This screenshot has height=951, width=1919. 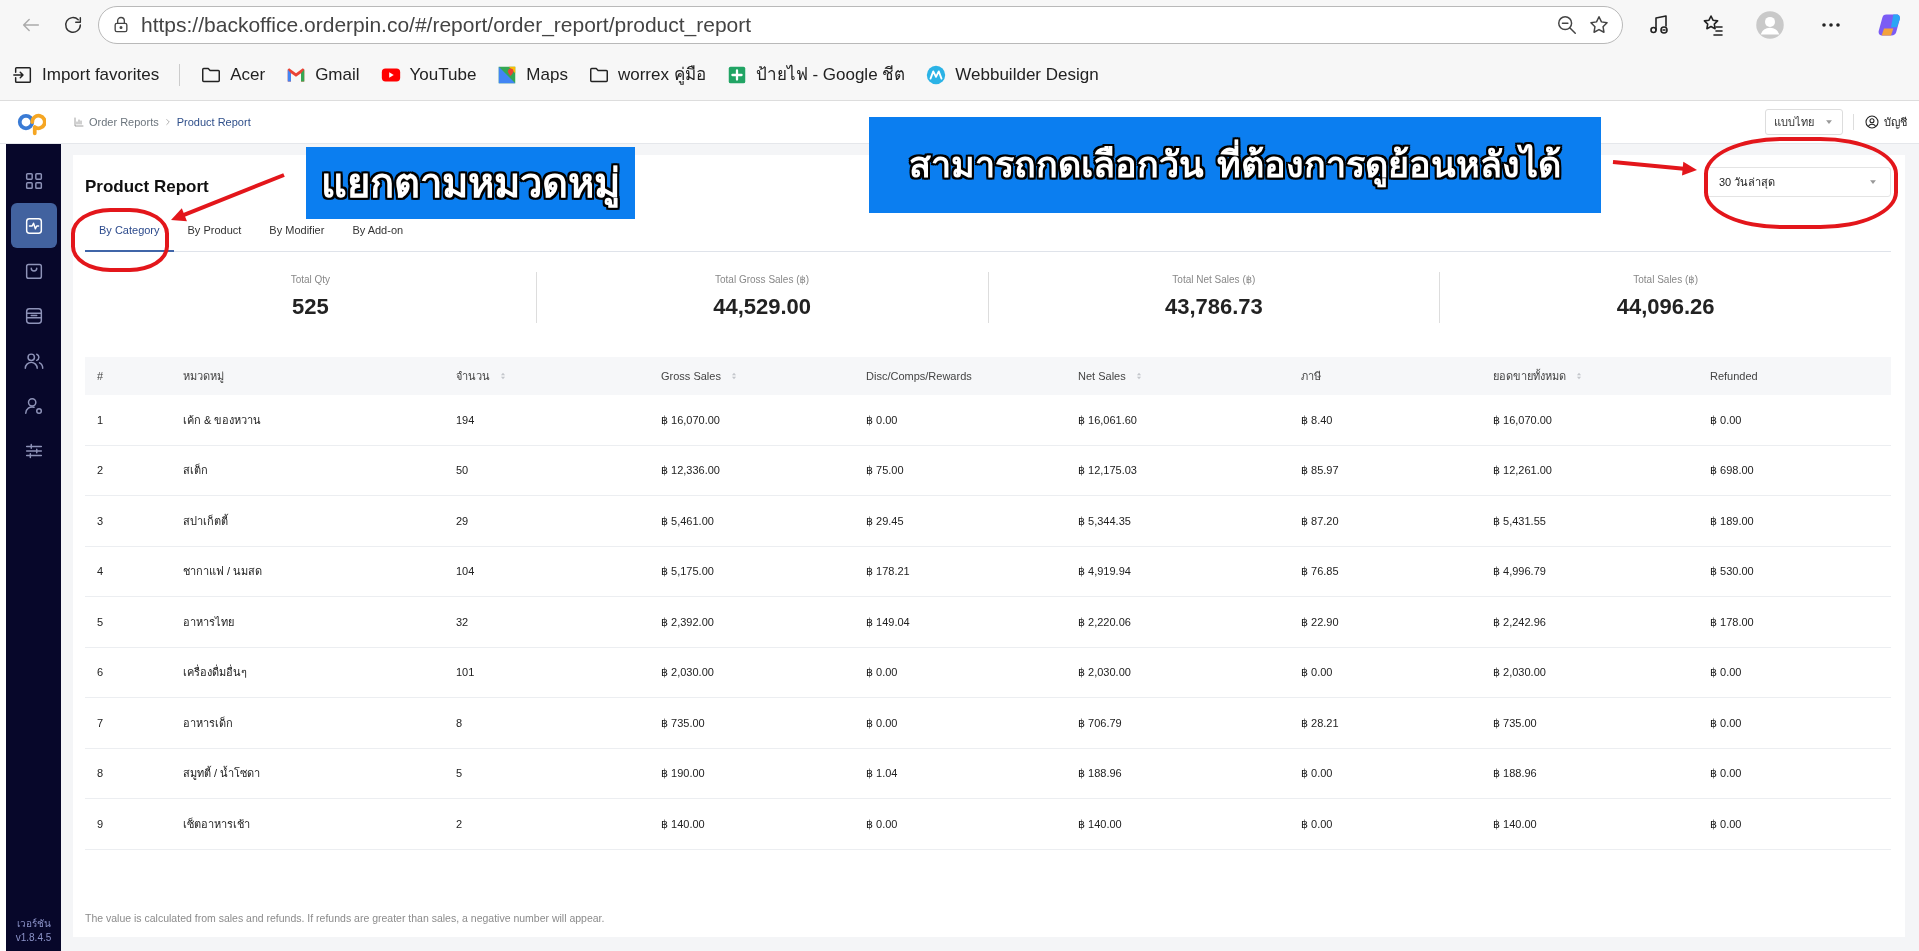 I want to click on breadcrumb-link: Order Reports, so click(x=124, y=122).